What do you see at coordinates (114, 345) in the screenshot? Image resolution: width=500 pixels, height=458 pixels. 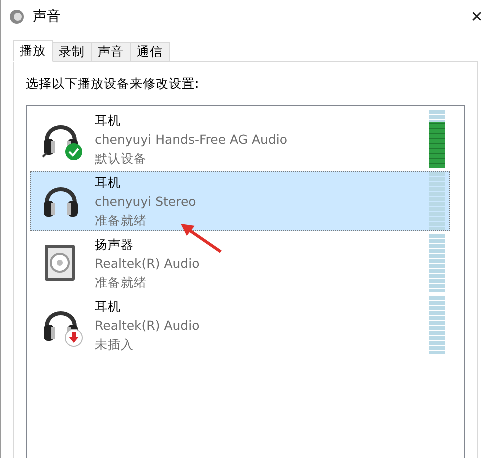 I see `device-status: 未插入` at bounding box center [114, 345].